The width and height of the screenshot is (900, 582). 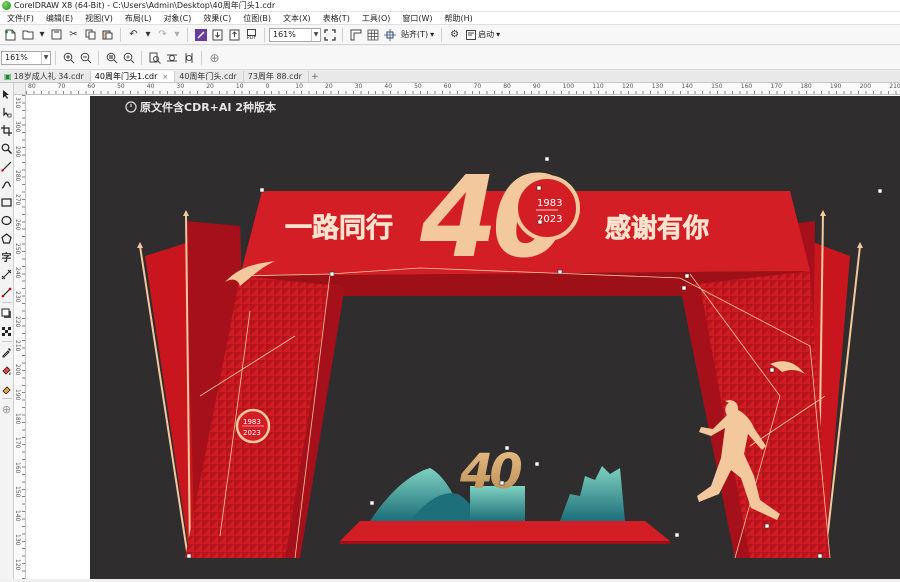 What do you see at coordinates (498, 34) in the screenshot?
I see `chevron-down-icon: ▾` at bounding box center [498, 34].